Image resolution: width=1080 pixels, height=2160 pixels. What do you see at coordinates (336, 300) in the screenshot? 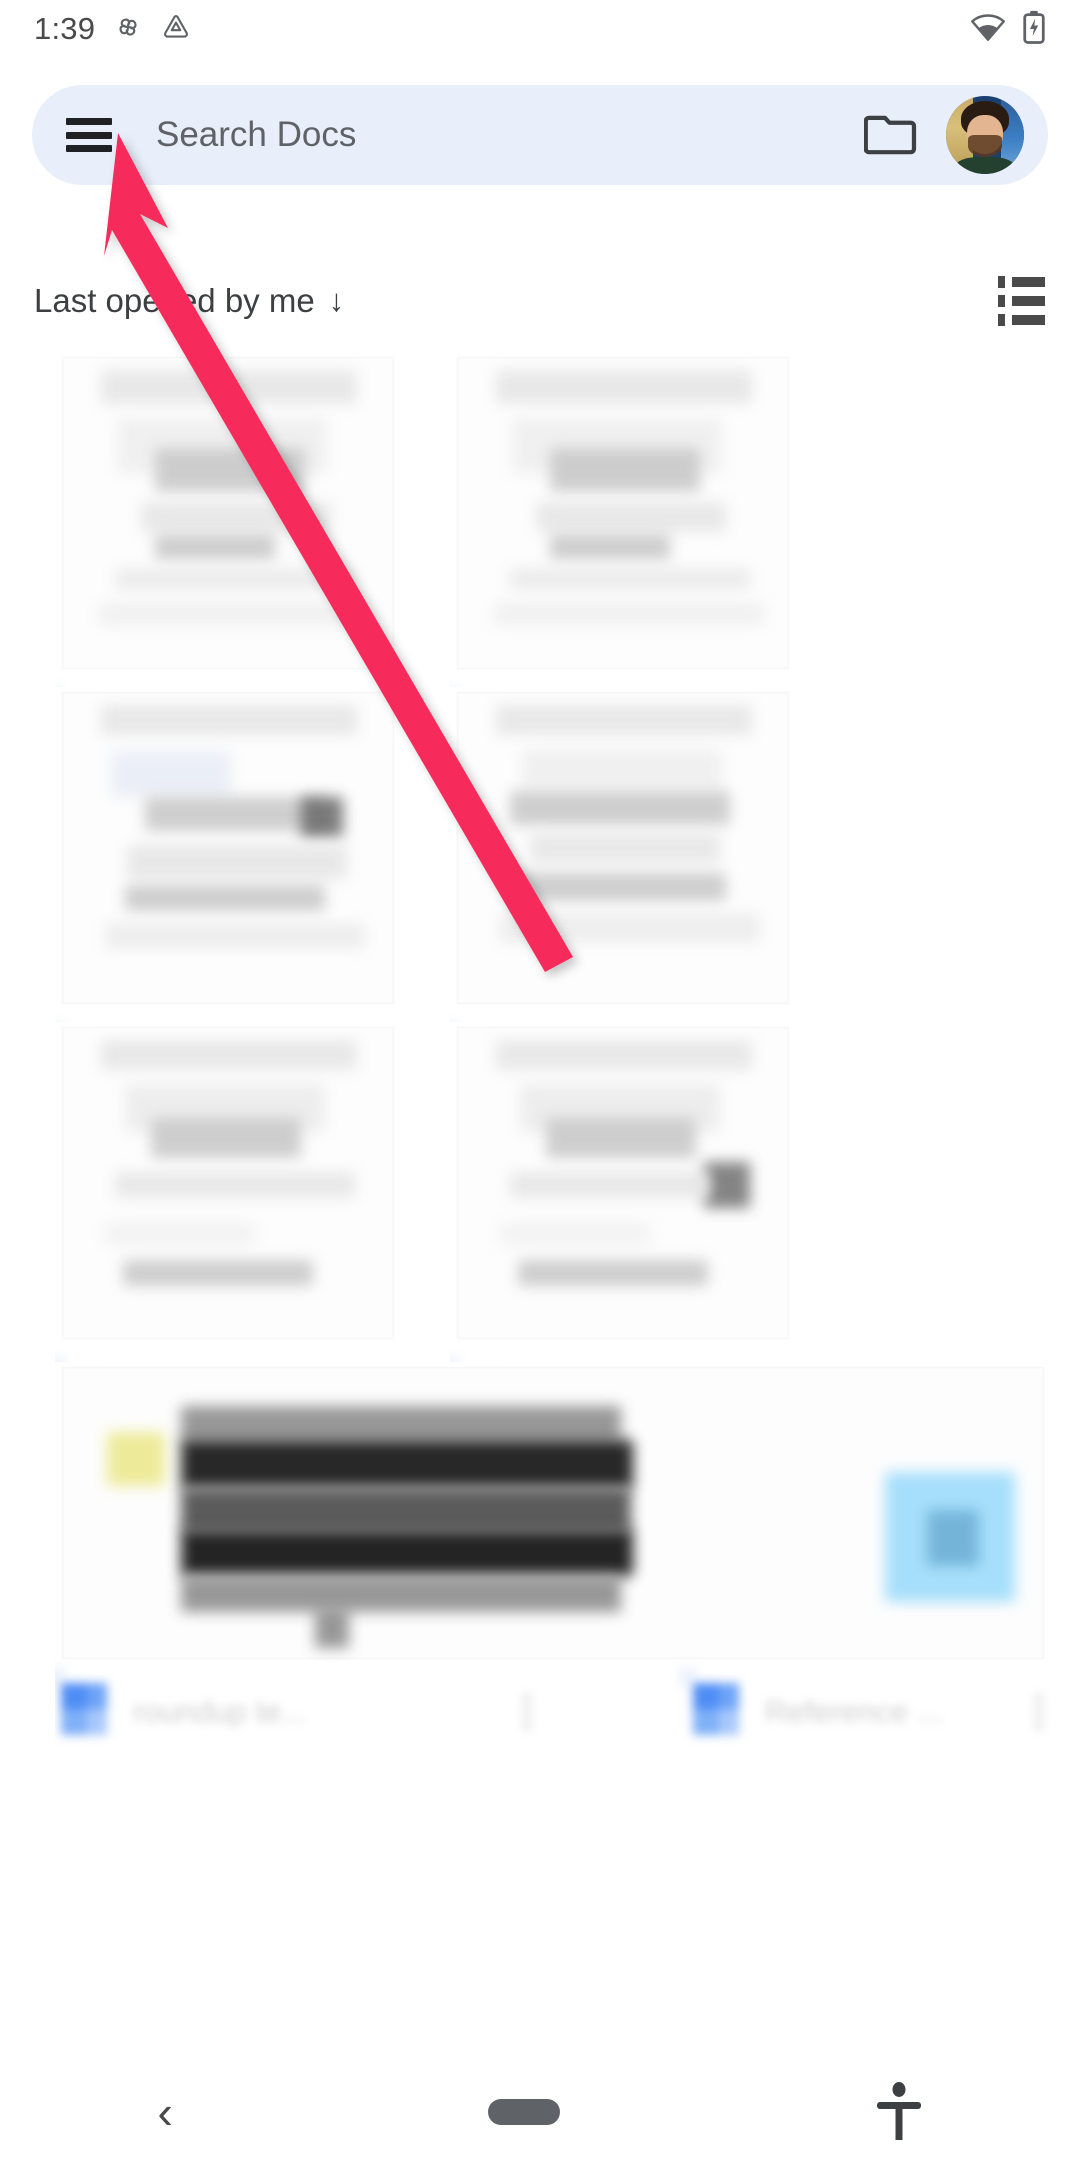
I see `sort-direction-arrow-icon: ↓` at bounding box center [336, 300].